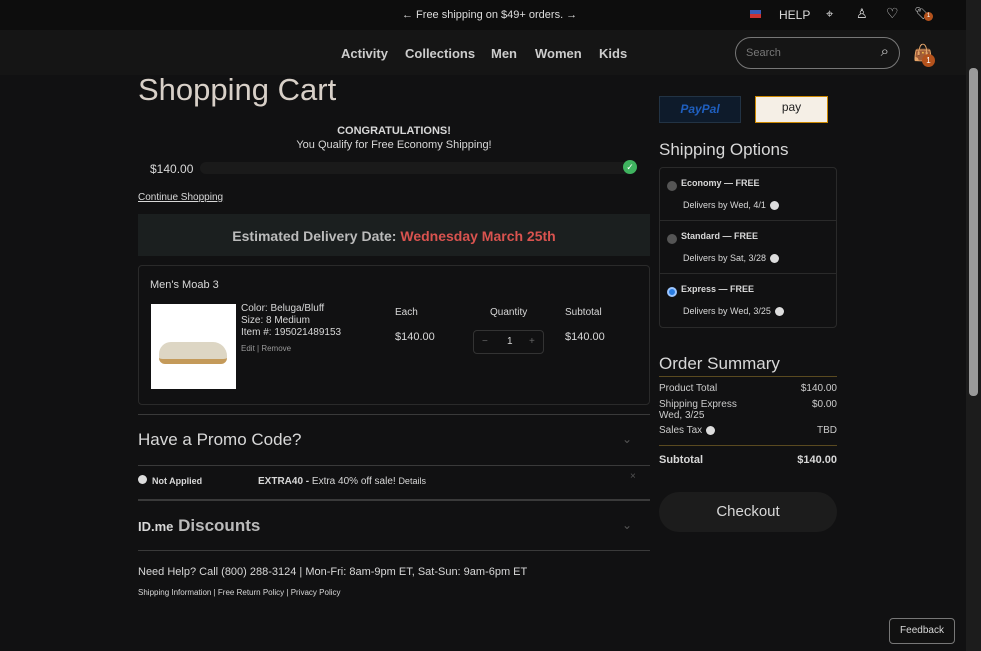 This screenshot has height=651, width=981. What do you see at coordinates (720, 183) in the screenshot?
I see `option-name: Economy — FREE` at bounding box center [720, 183].